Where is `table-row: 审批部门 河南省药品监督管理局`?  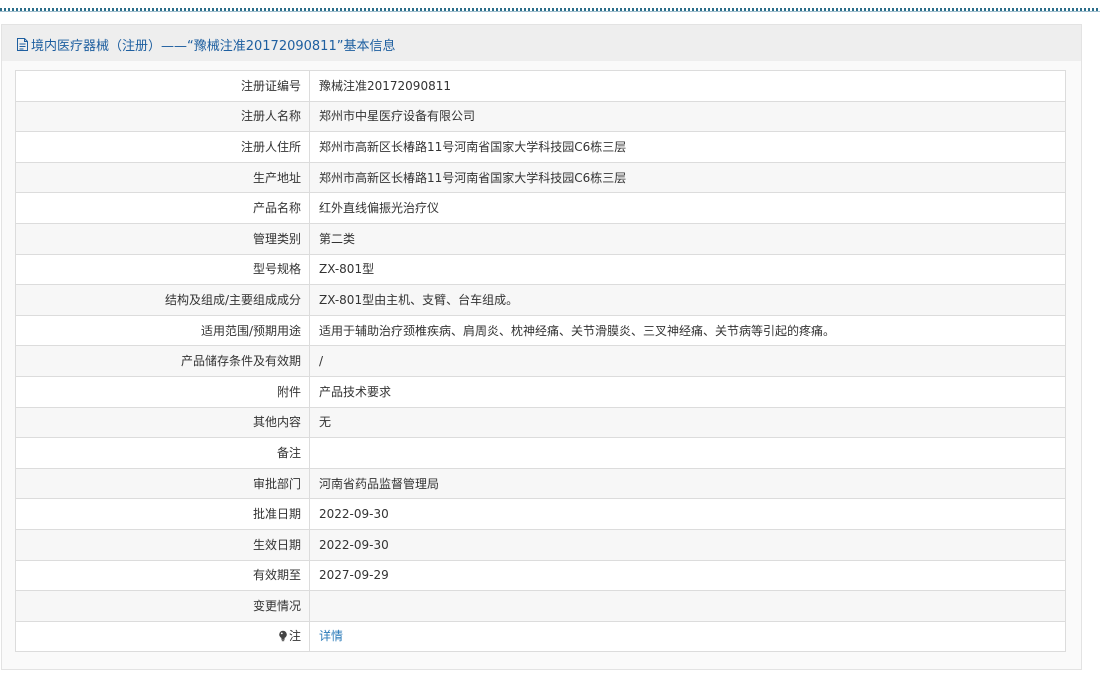
table-row: 审批部门 河南省药品监督管理局 is located at coordinates (540, 483).